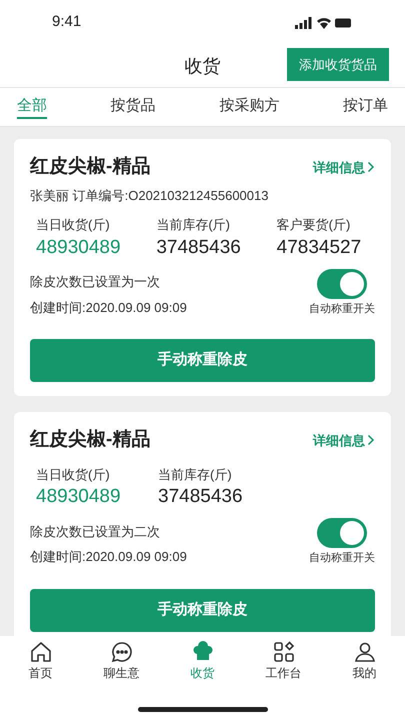  Describe the element at coordinates (324, 22) in the screenshot. I see `status-icons` at that location.